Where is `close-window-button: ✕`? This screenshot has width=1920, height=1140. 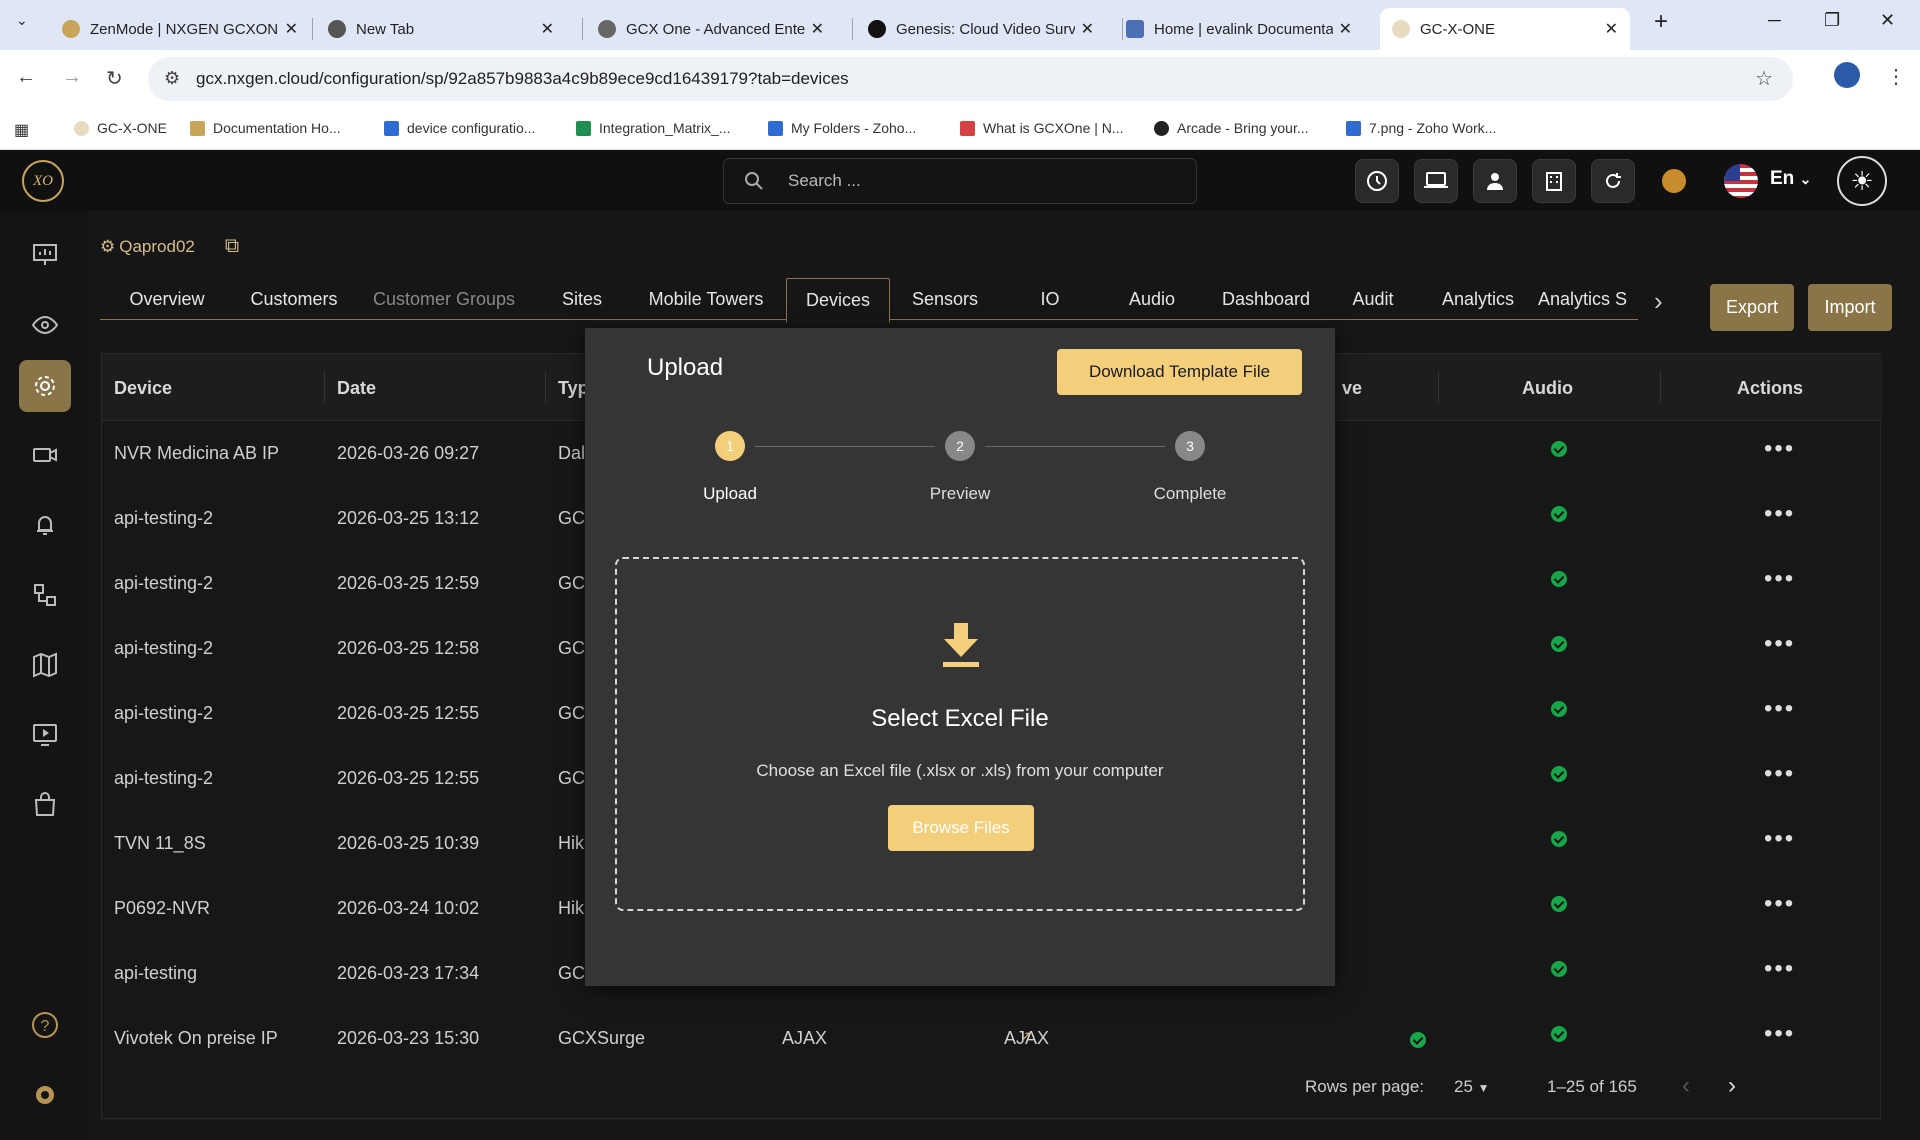
close-window-button: ✕ is located at coordinates (1887, 20).